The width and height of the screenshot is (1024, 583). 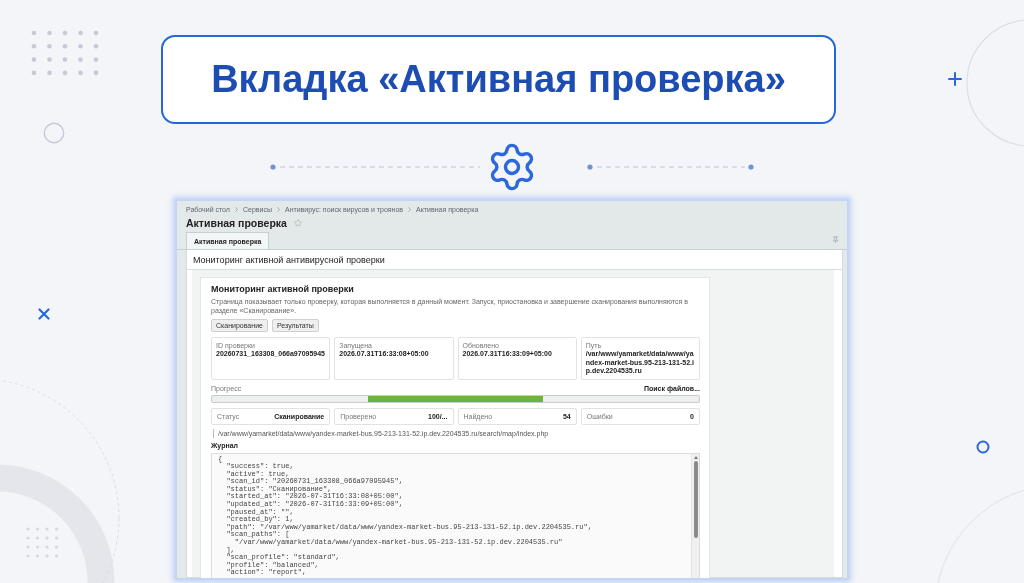 I want to click on page-title: Активная проверка, so click(x=236, y=222).